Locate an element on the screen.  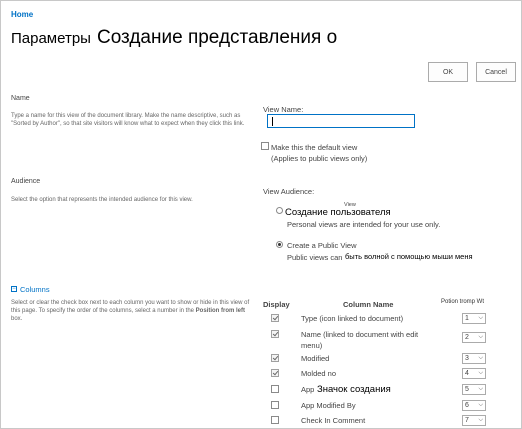
page-title: Параметры Создание представления о is located at coordinates (174, 38).